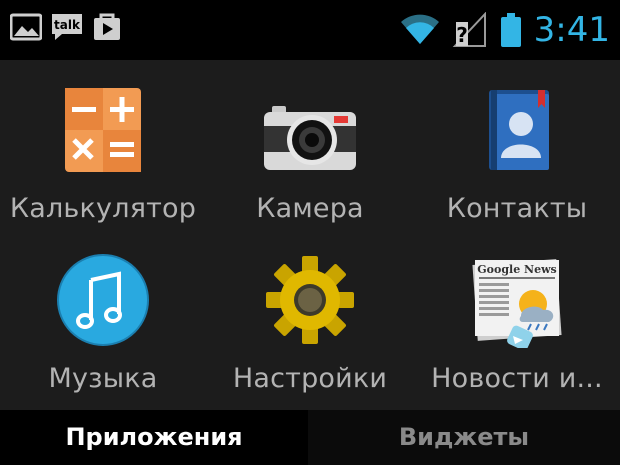 Image resolution: width=620 pixels, height=465 pixels. What do you see at coordinates (107, 27) in the screenshot?
I see `play-store-icon` at bounding box center [107, 27].